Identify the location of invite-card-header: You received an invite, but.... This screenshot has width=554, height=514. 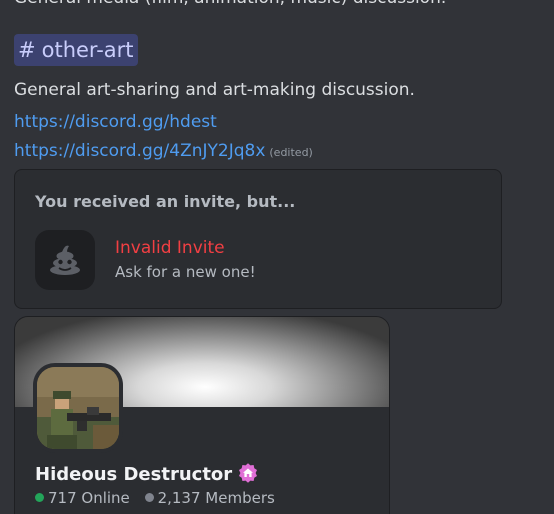
(165, 201).